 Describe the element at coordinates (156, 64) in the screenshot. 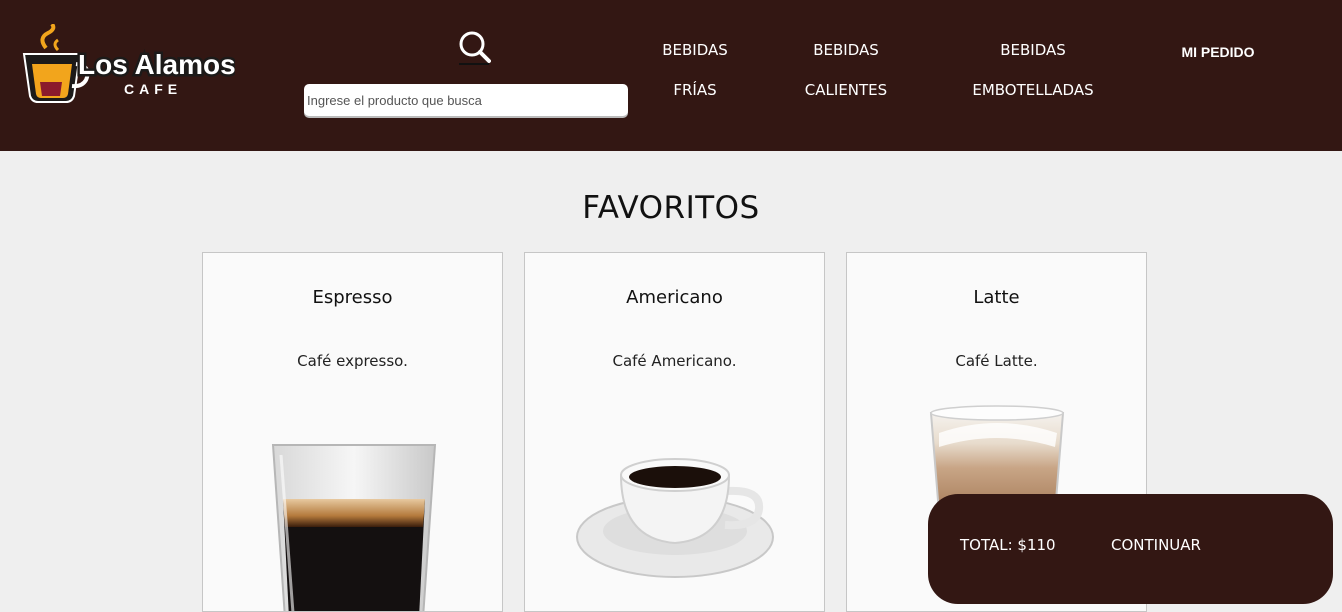

I see `brand-name-text: Los Alamos` at that location.